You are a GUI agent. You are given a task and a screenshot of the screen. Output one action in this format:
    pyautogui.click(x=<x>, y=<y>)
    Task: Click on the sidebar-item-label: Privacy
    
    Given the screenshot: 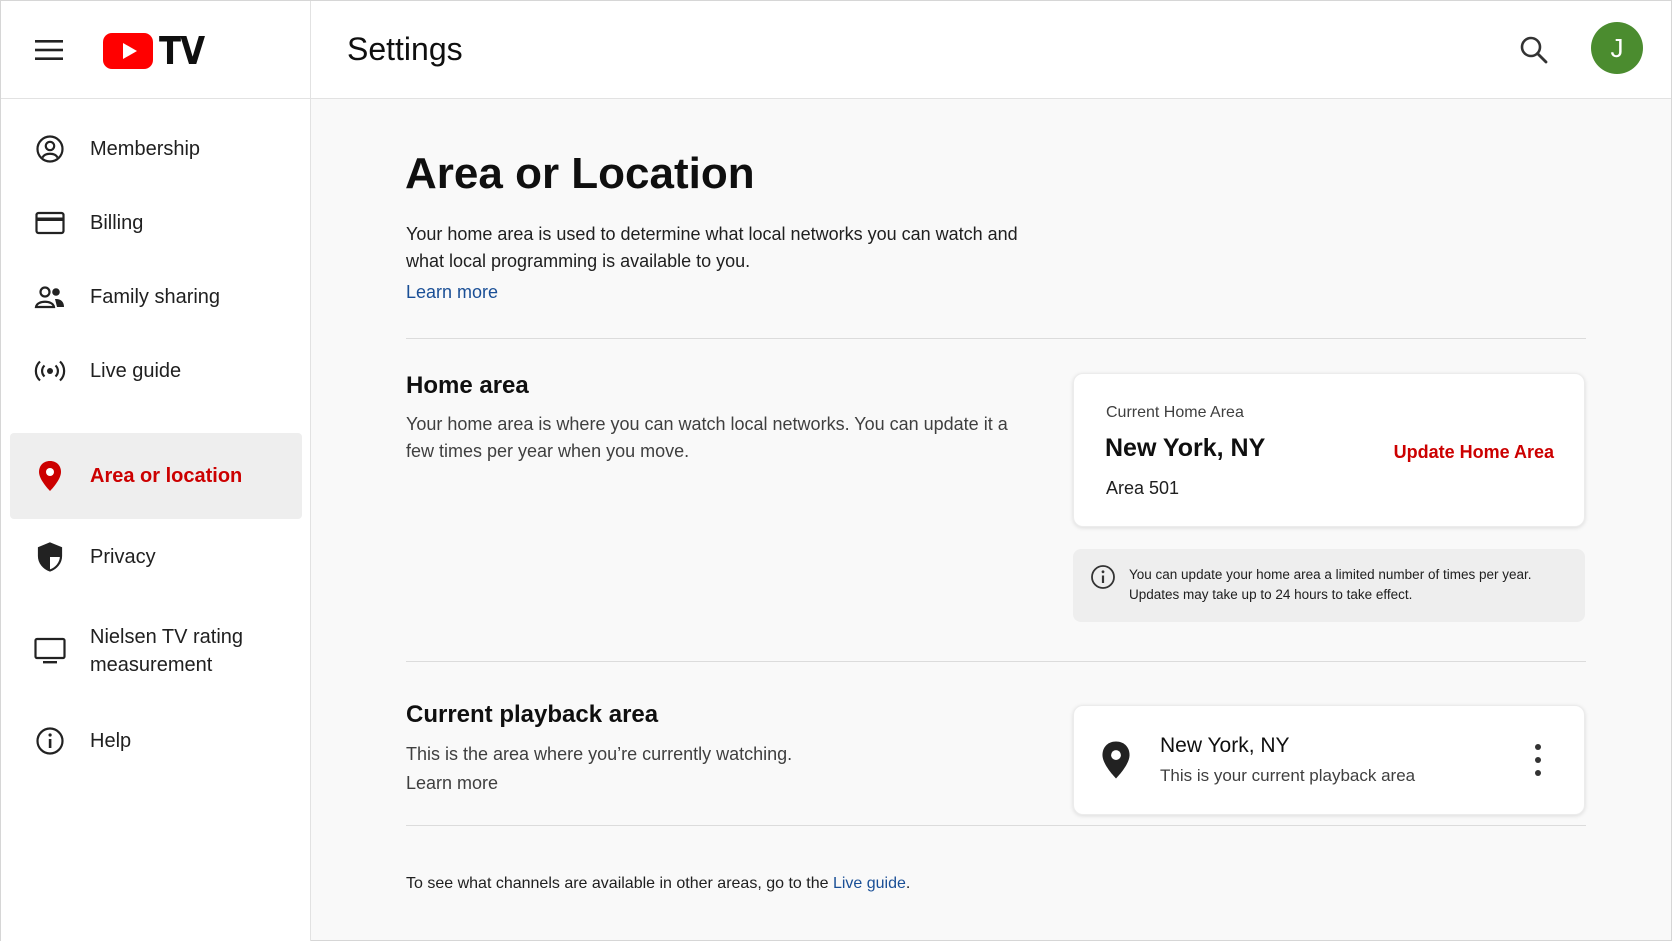 What is the action you would take?
    pyautogui.click(x=123, y=557)
    